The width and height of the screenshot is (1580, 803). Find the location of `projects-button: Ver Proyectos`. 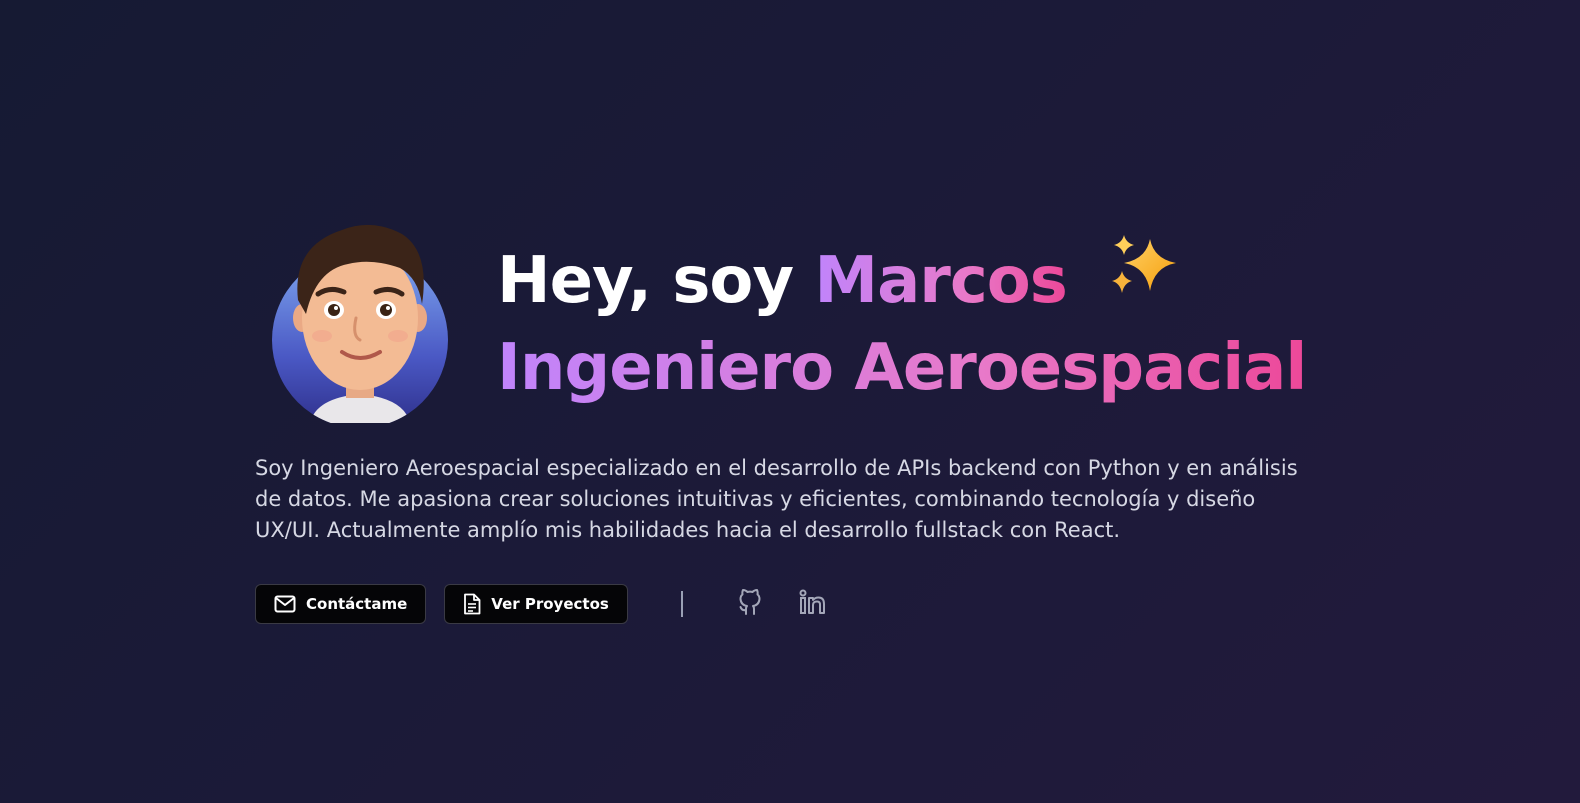

projects-button: Ver Proyectos is located at coordinates (536, 604).